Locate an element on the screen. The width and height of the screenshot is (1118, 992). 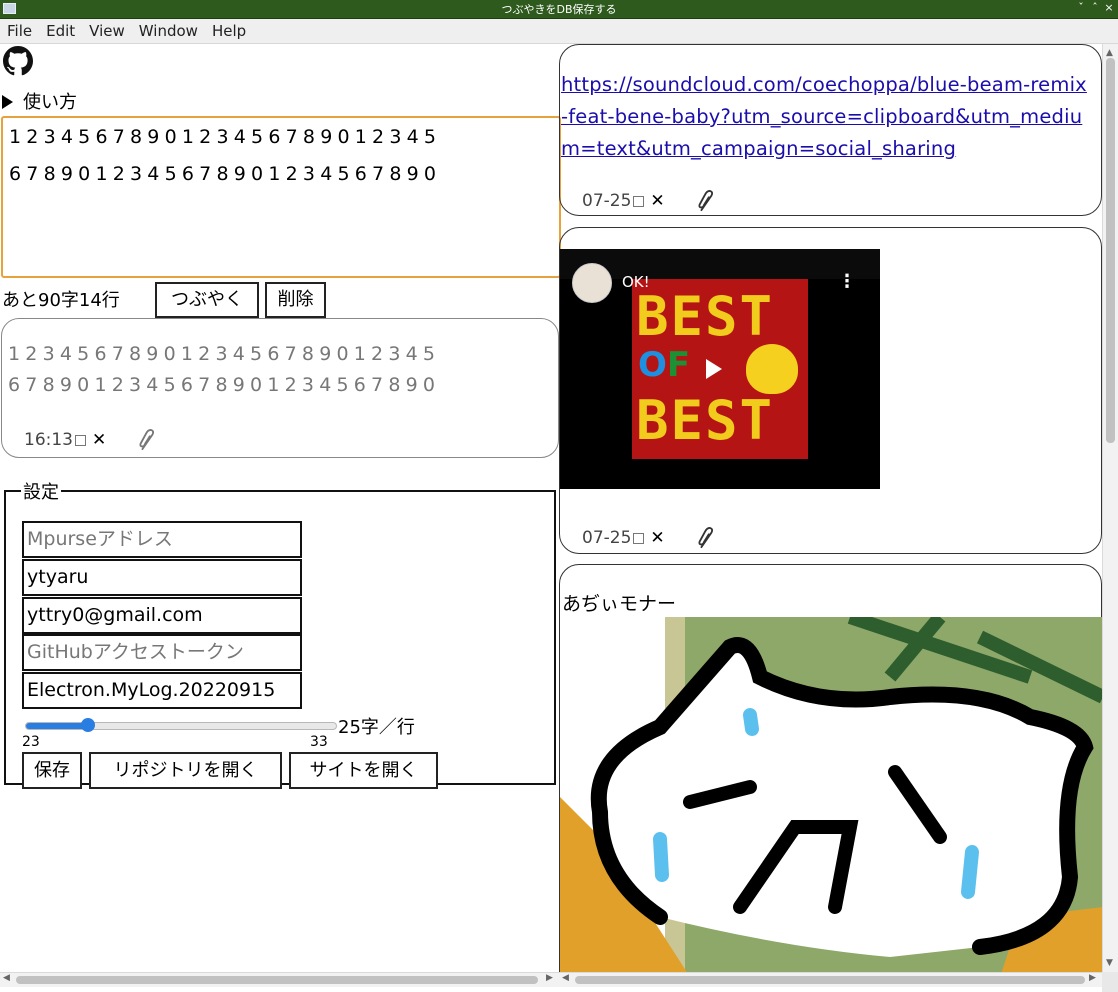
open-repository-button: リポジトリを開く is located at coordinates (185, 770).